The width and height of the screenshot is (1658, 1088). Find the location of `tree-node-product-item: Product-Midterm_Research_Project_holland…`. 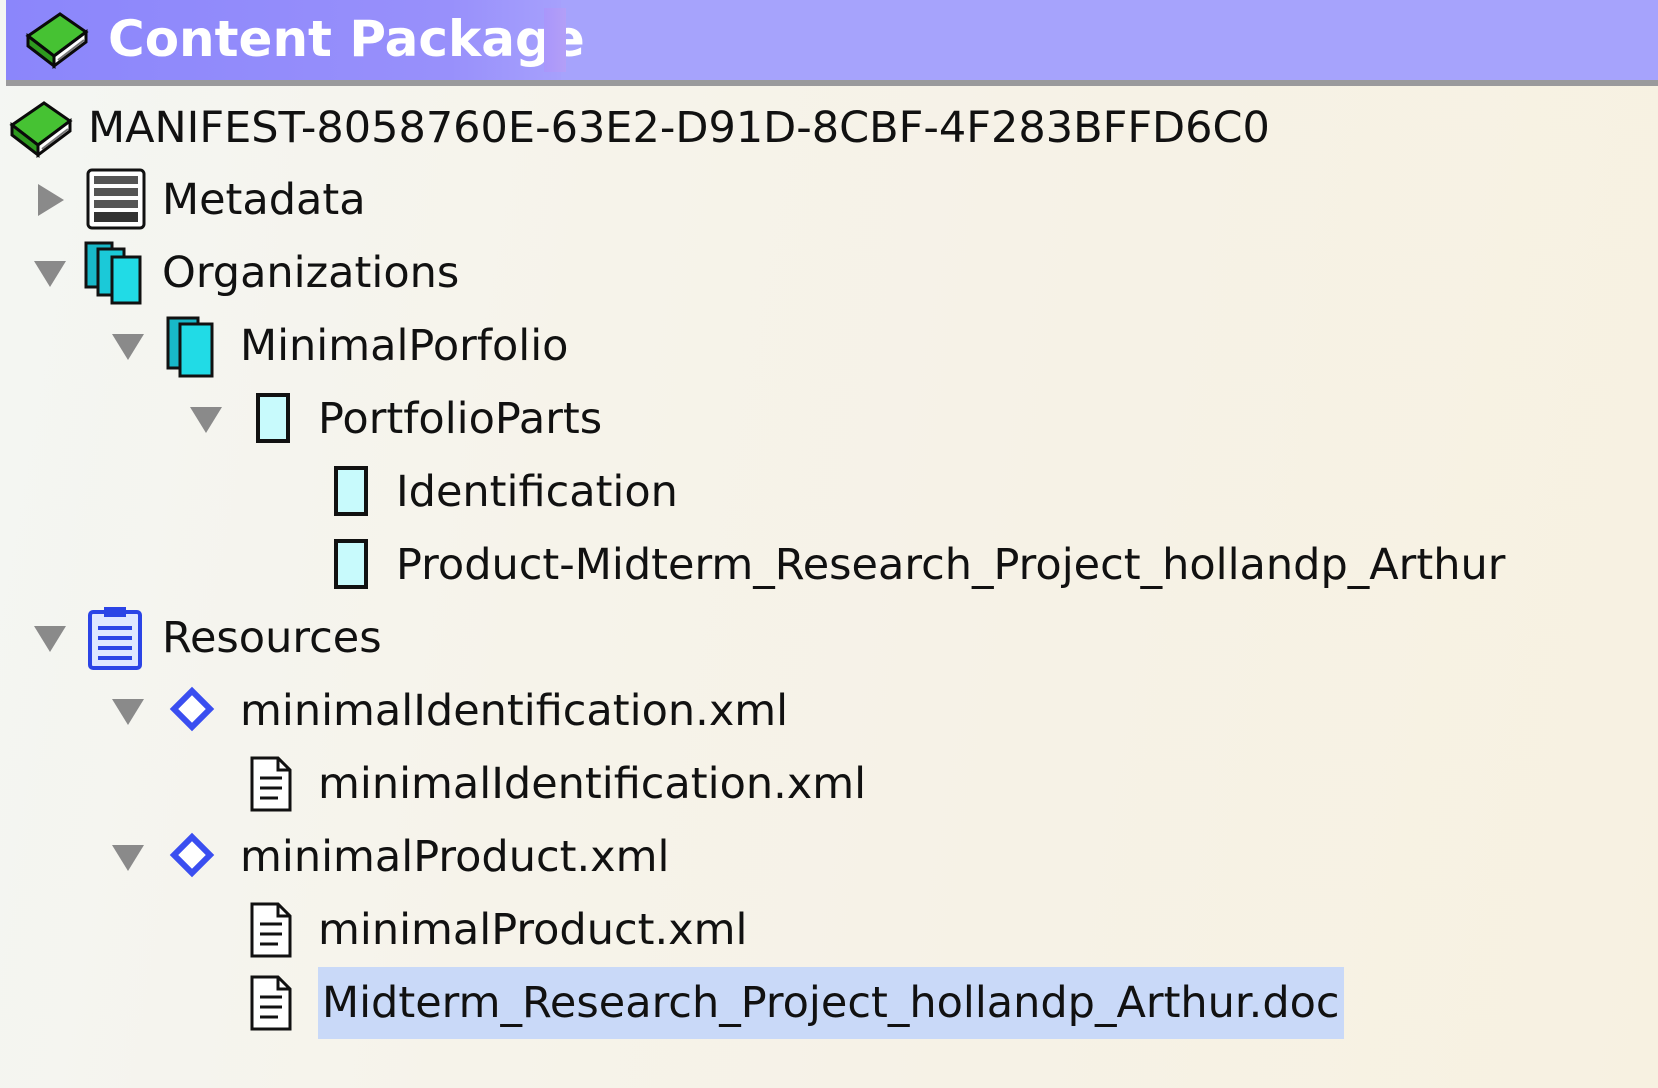

tree-node-product-item: Product-Midterm_Research_Project_holland… is located at coordinates (884, 565).